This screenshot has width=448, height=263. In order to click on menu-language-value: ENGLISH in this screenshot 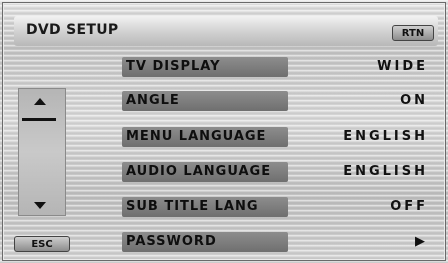, I will do `click(385, 136)`.